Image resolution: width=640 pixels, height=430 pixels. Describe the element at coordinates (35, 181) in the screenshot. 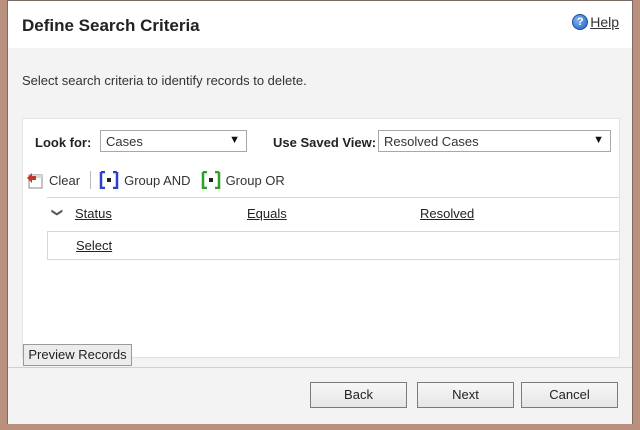

I see `clear-icon` at that location.